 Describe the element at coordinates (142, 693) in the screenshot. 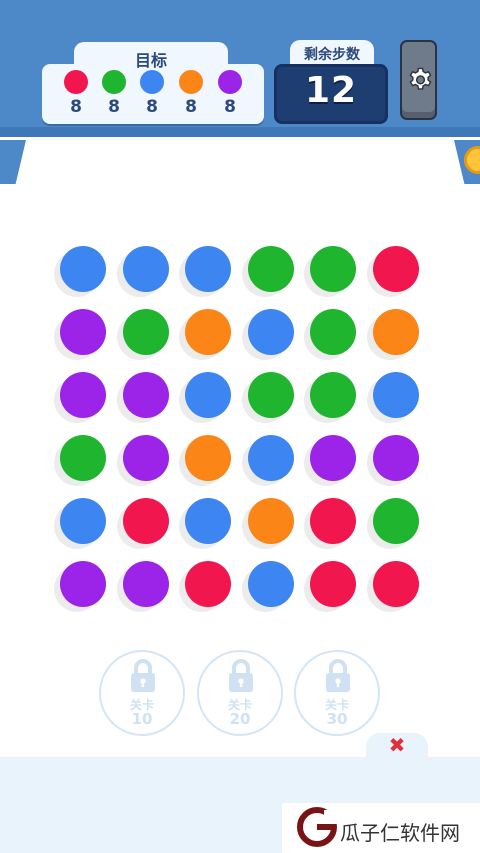

I see `locked-level-10: 关卡 10` at that location.